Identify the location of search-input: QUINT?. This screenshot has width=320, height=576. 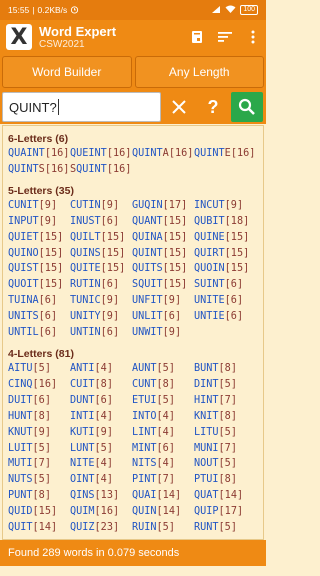
(81, 107).